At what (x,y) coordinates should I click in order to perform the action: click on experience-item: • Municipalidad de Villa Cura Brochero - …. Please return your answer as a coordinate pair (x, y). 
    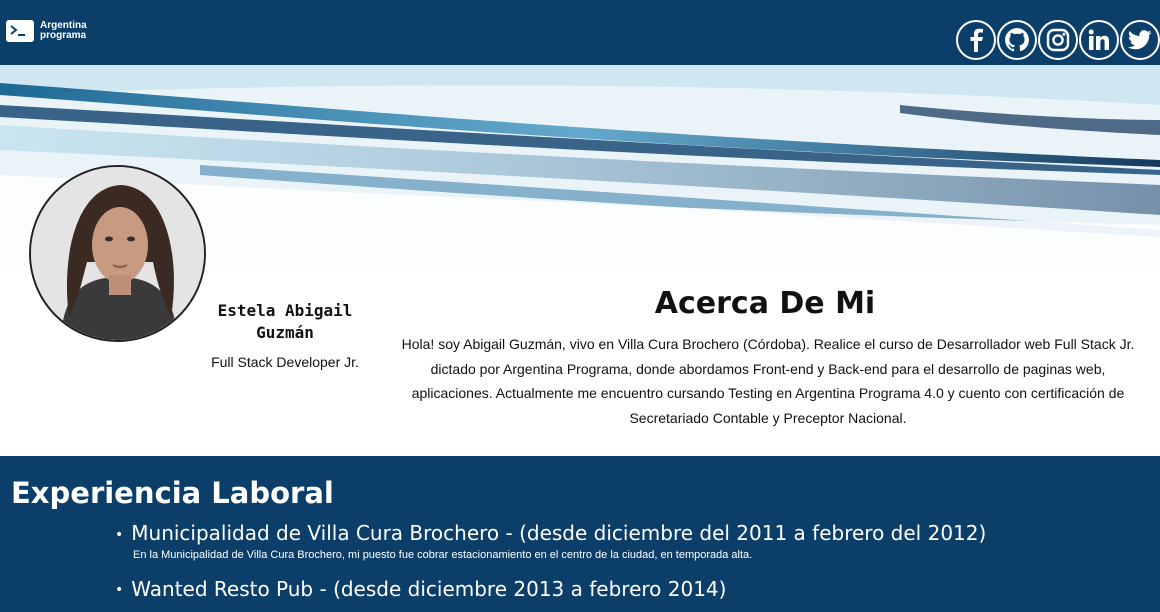
    Looking at the image, I should click on (550, 541).